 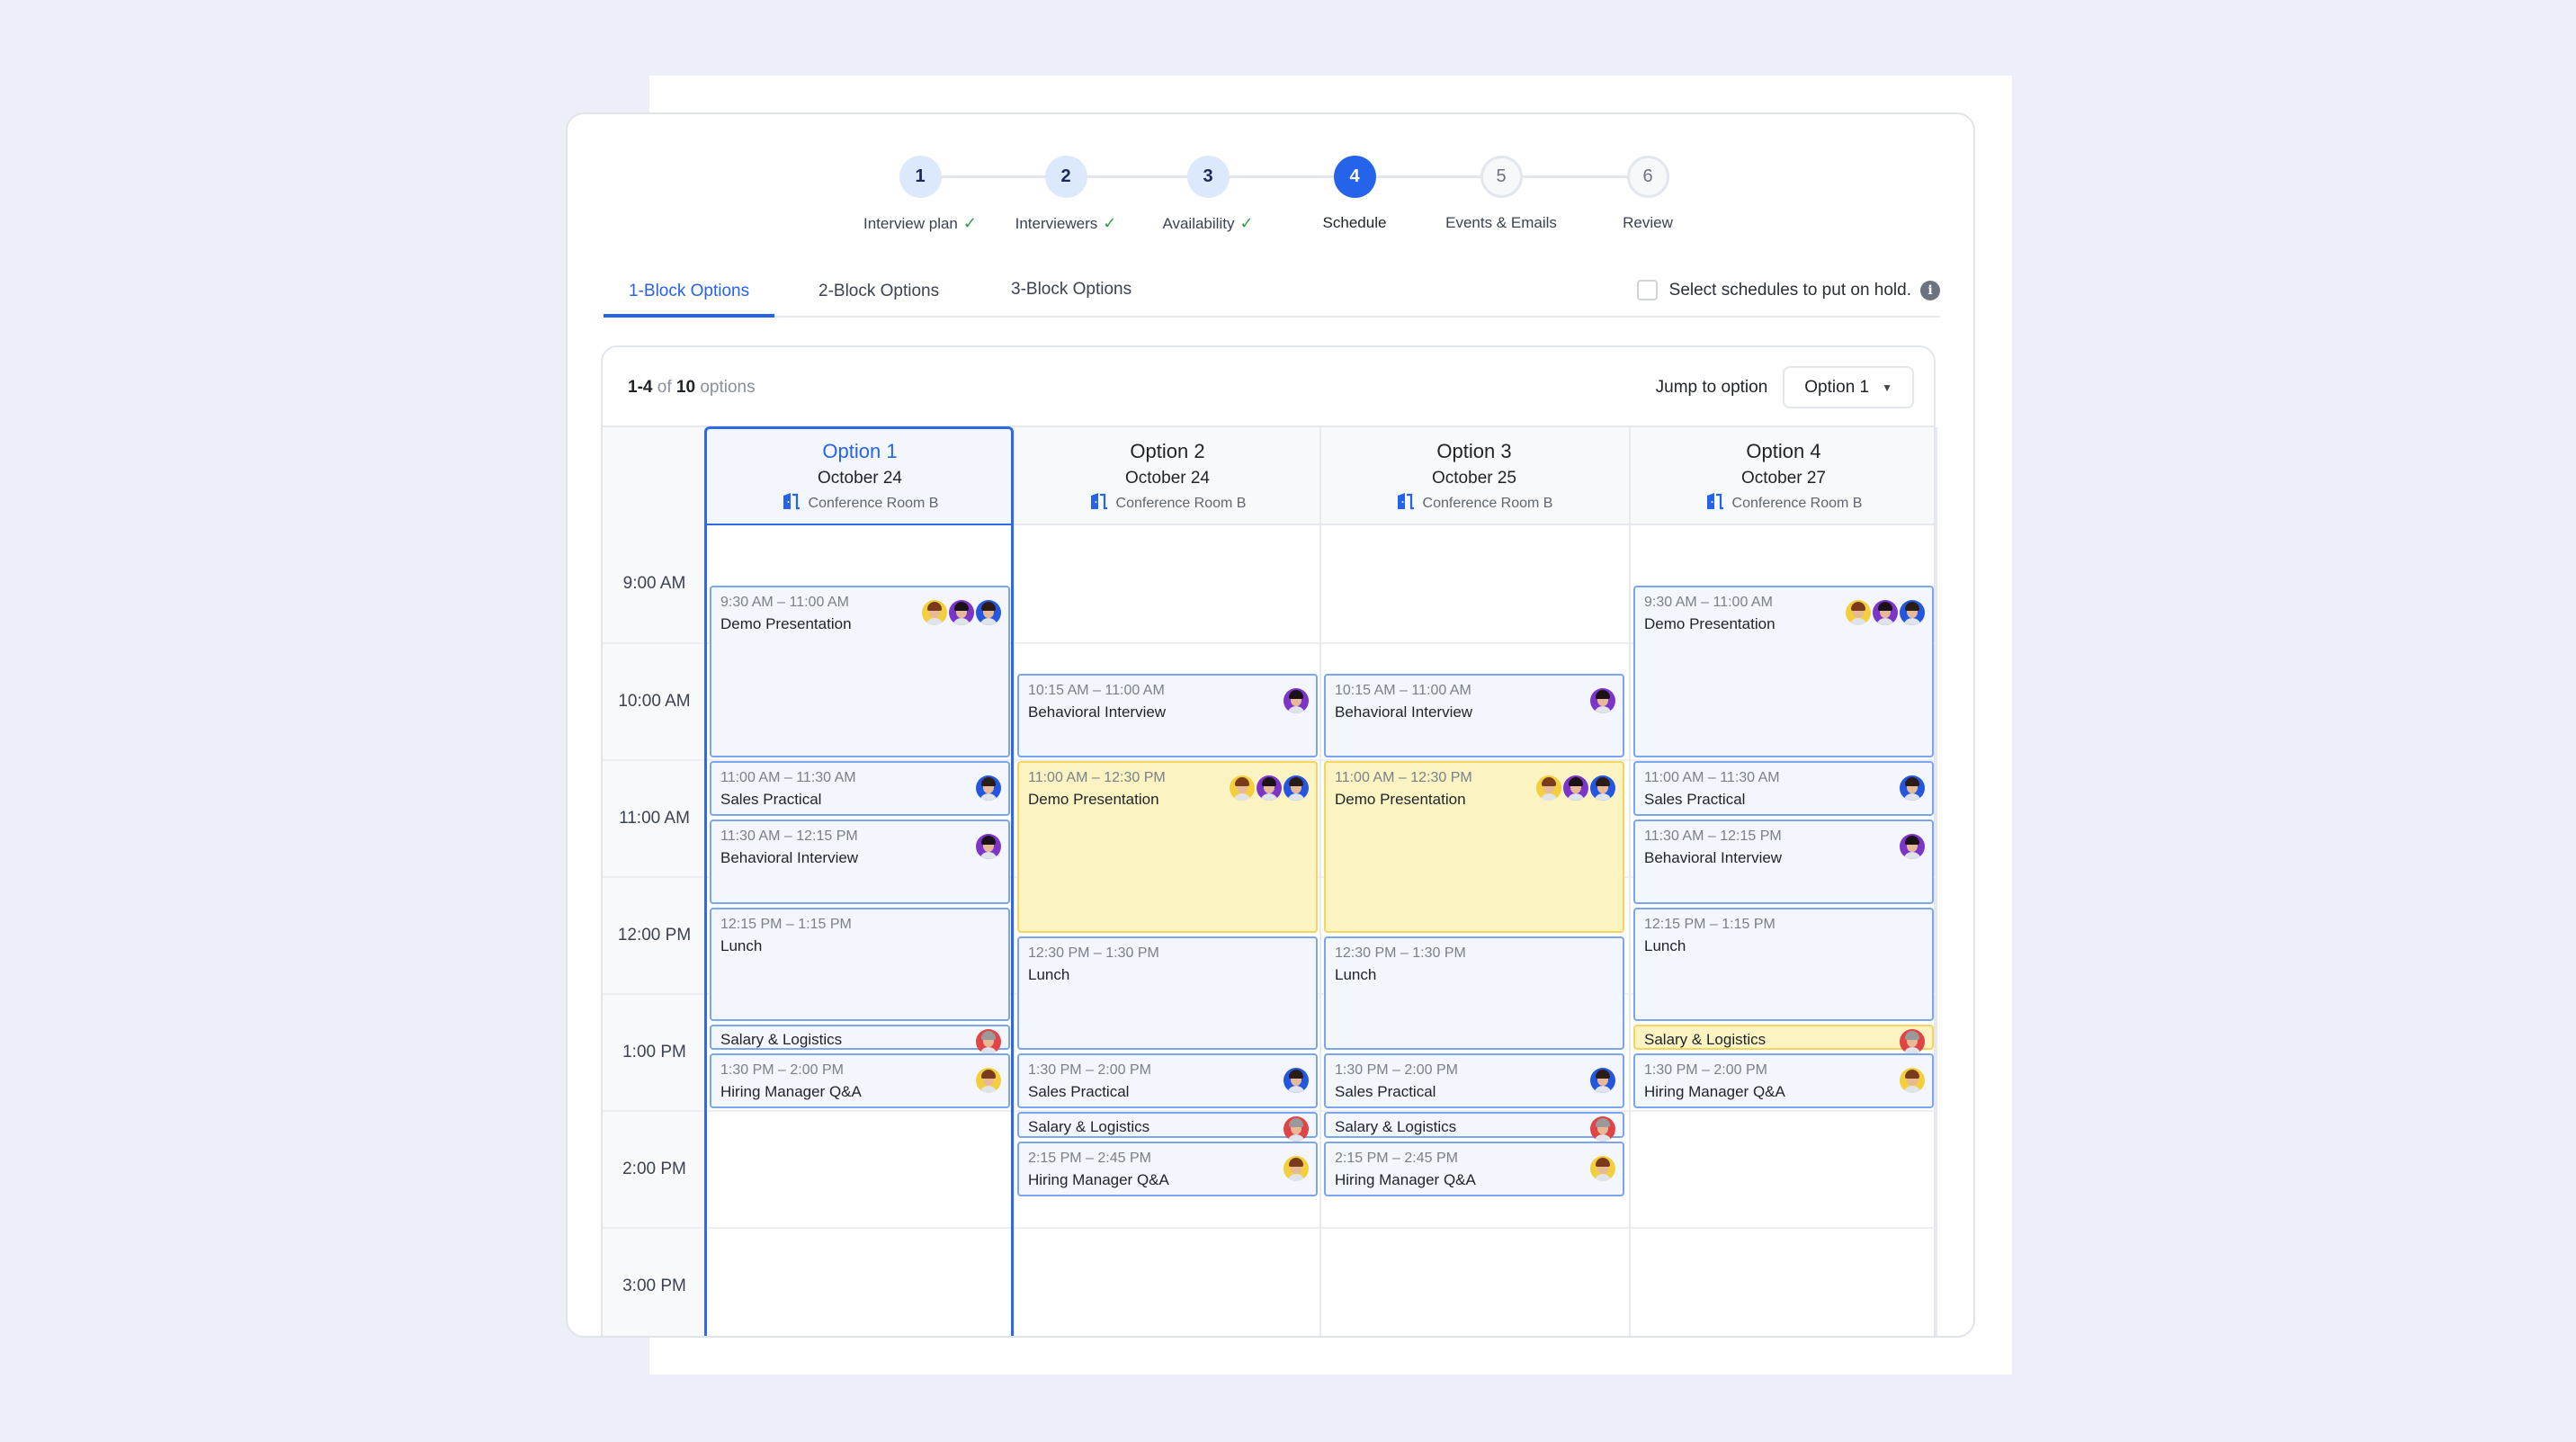 I want to click on event-time: 12:15 PM – 1:15 PM, so click(x=786, y=924).